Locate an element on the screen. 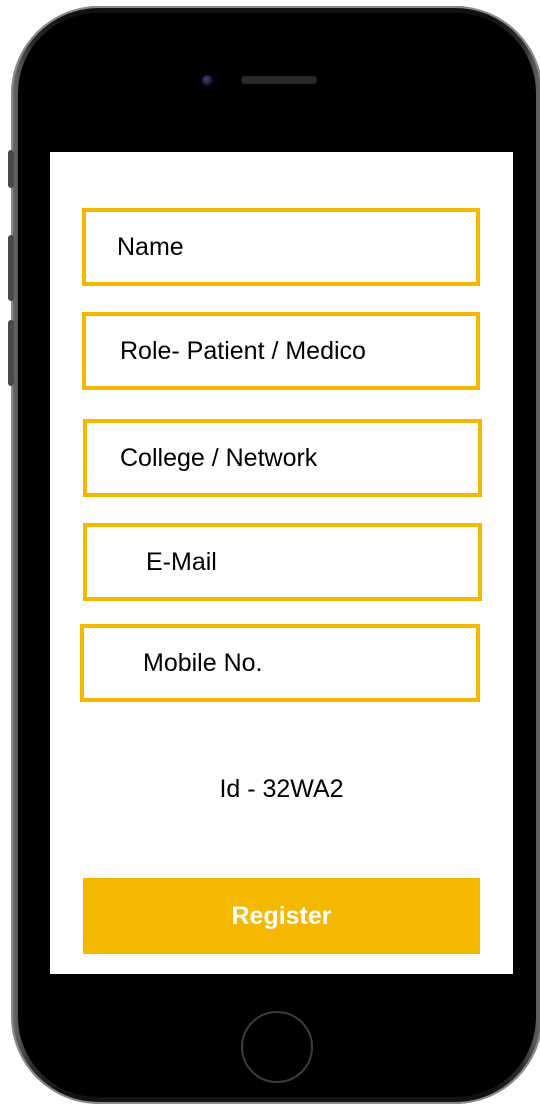 The width and height of the screenshot is (540, 1109). name-field-placeholder: Name is located at coordinates (150, 246).